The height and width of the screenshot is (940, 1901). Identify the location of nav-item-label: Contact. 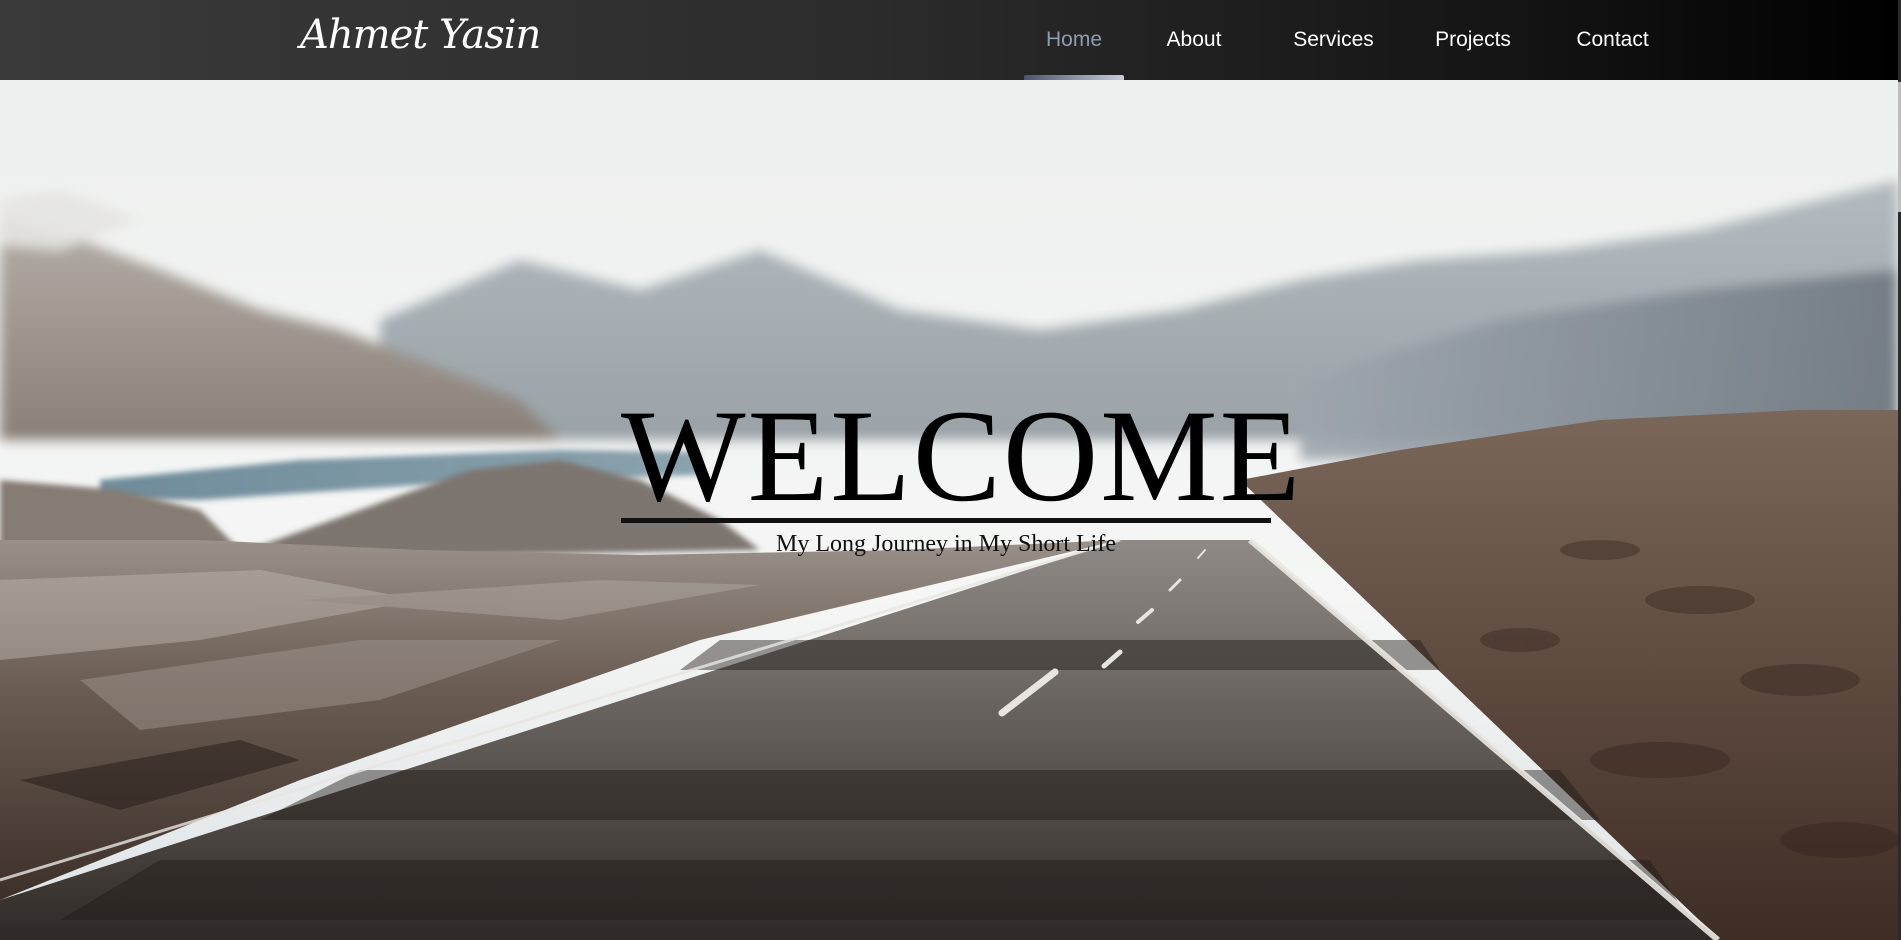
(1612, 39).